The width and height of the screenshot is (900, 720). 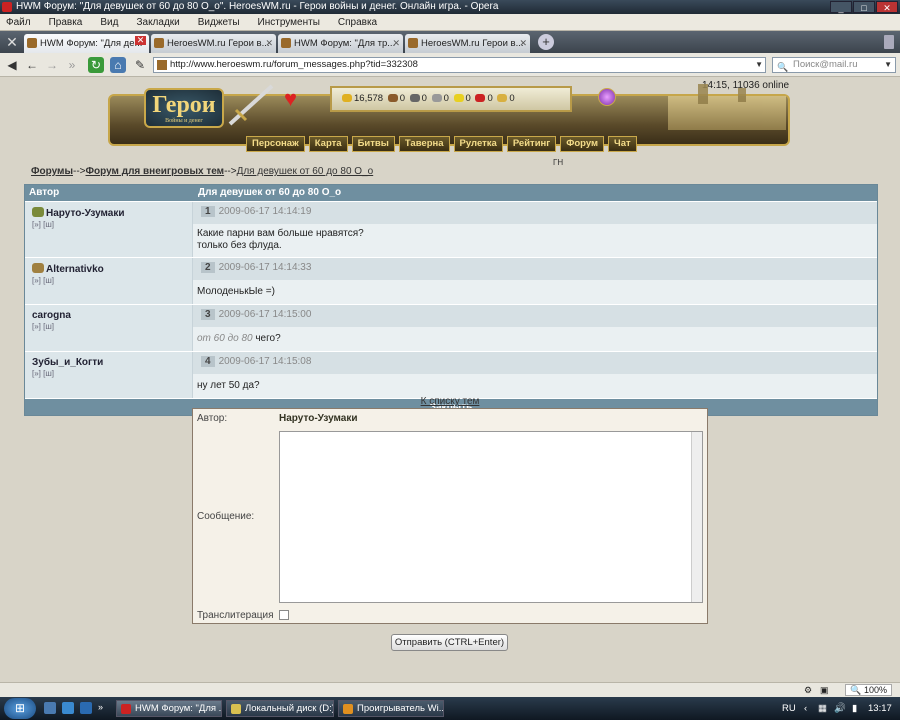 What do you see at coordinates (108, 213) in the screenshot?
I see `post-author: Наруто-Узумаки` at bounding box center [108, 213].